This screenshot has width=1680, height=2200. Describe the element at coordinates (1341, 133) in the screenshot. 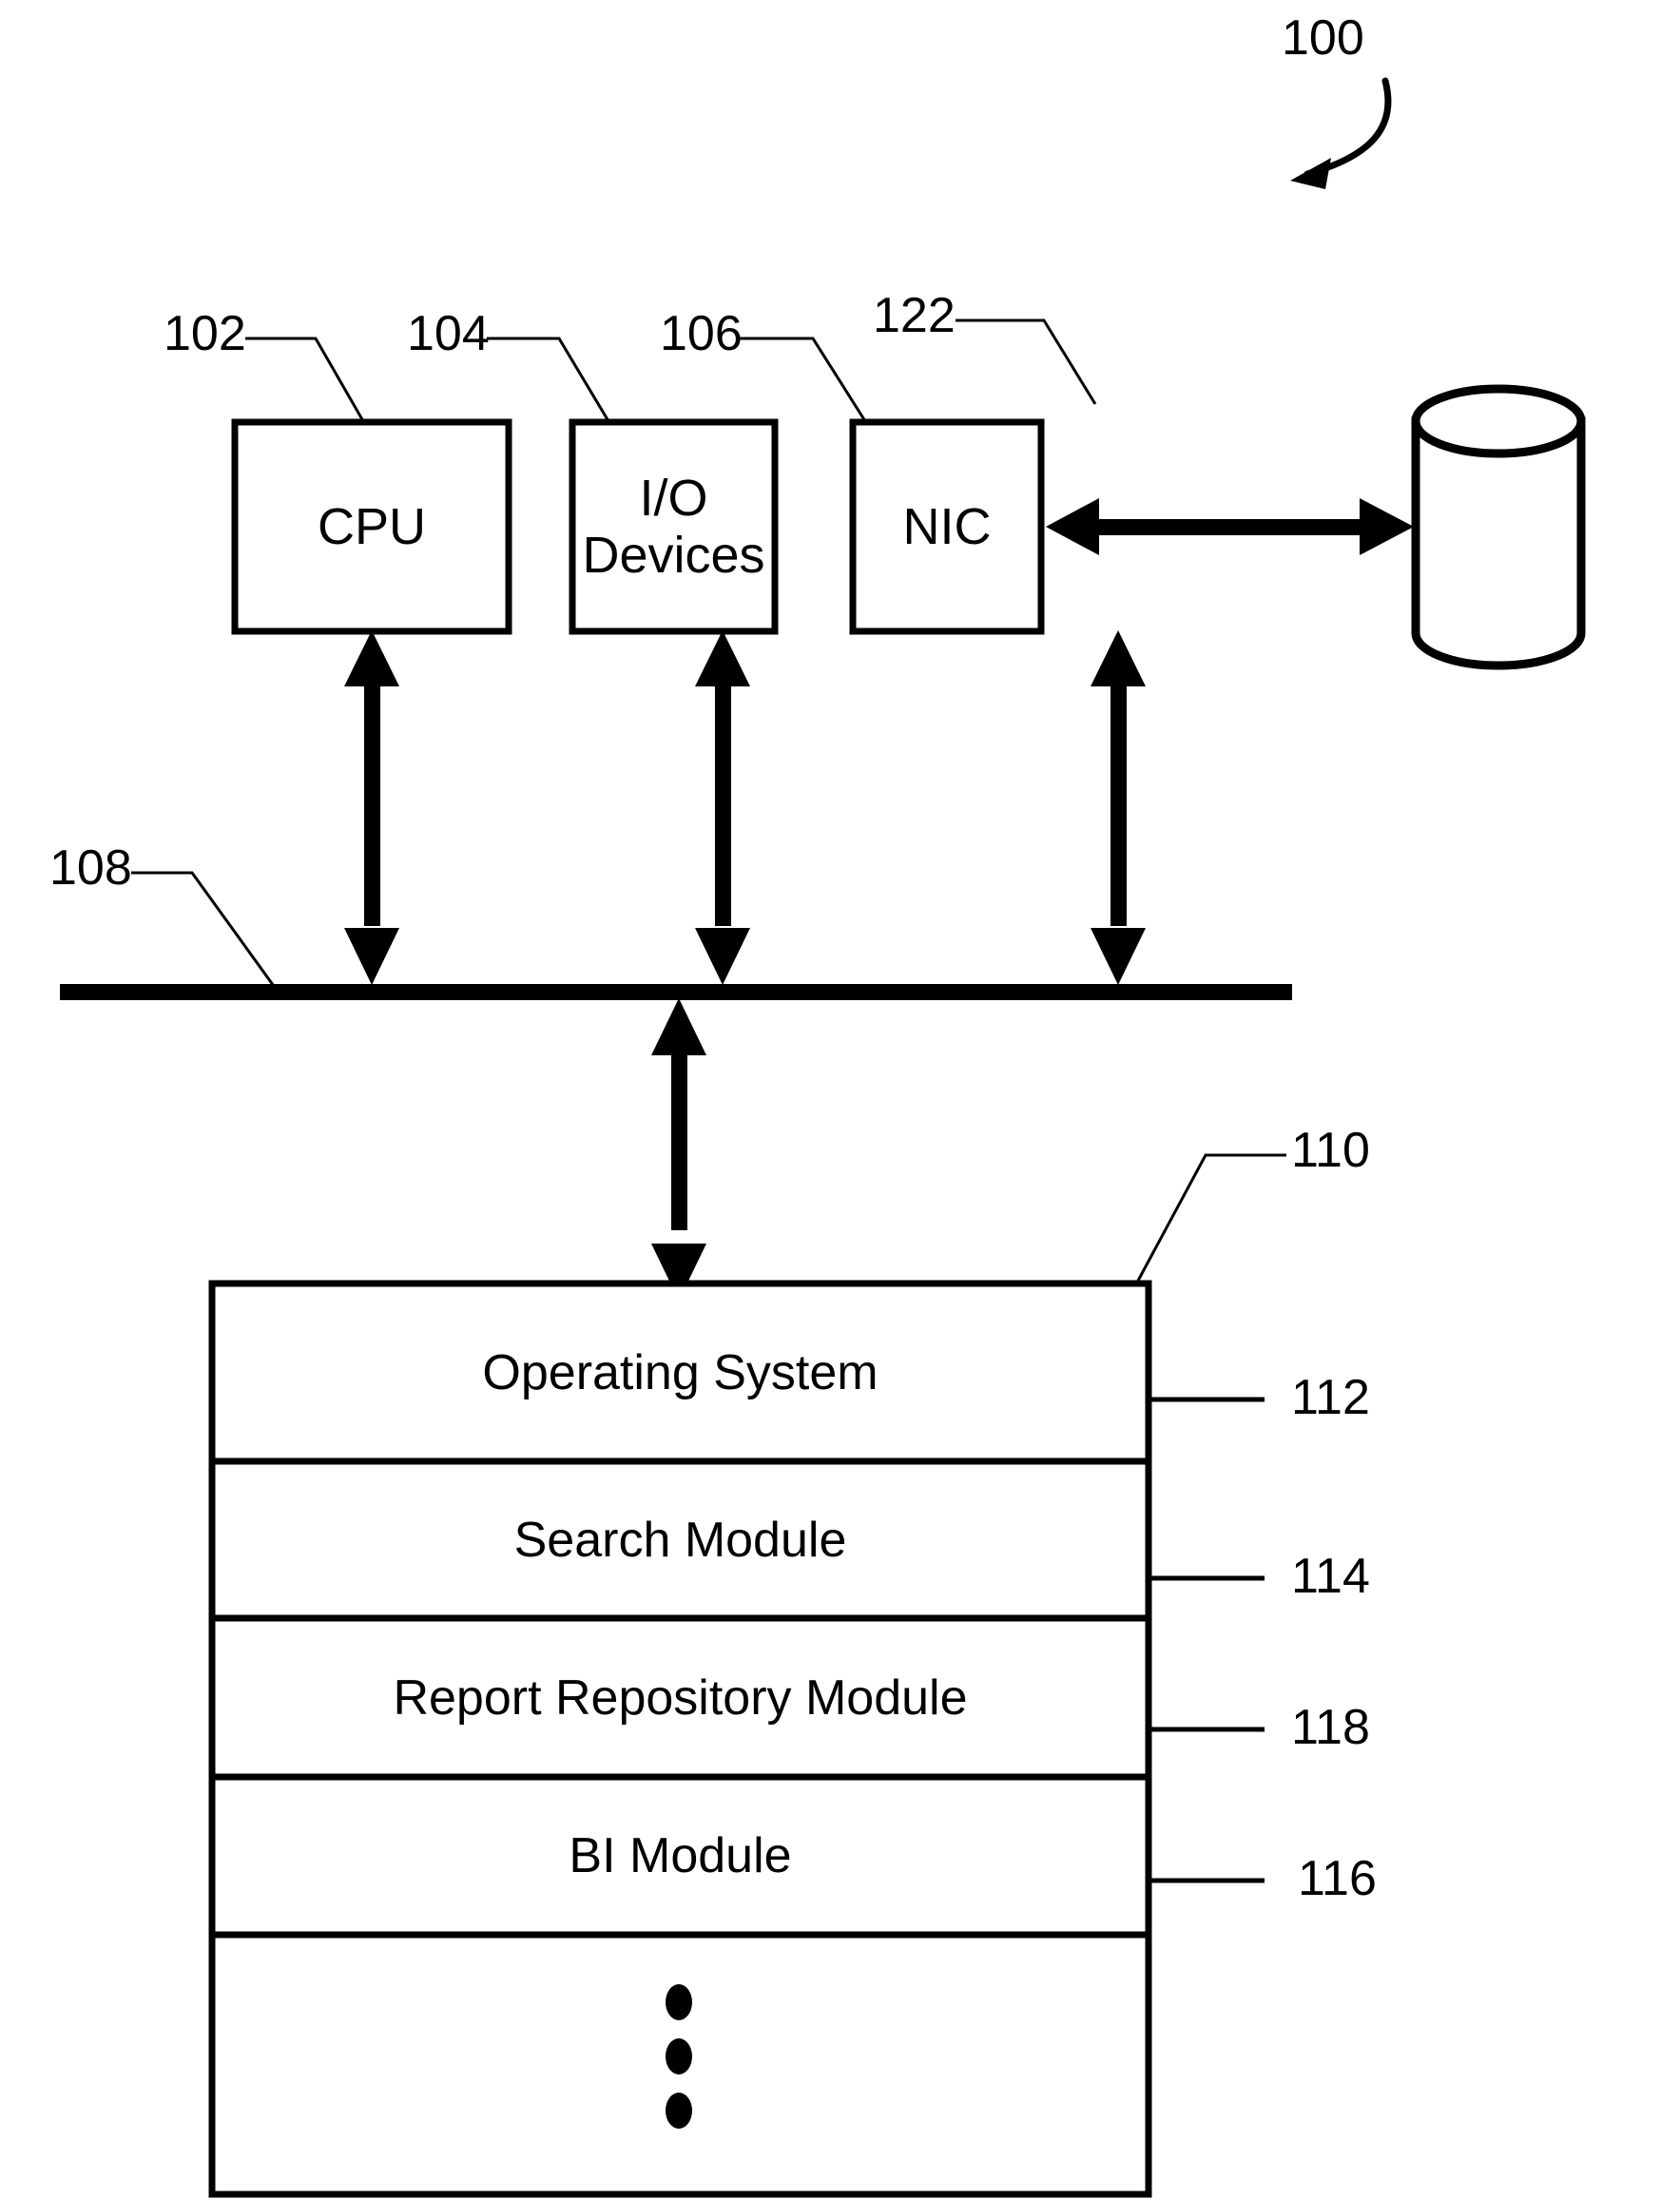

I see `figure-ref-arrow` at that location.